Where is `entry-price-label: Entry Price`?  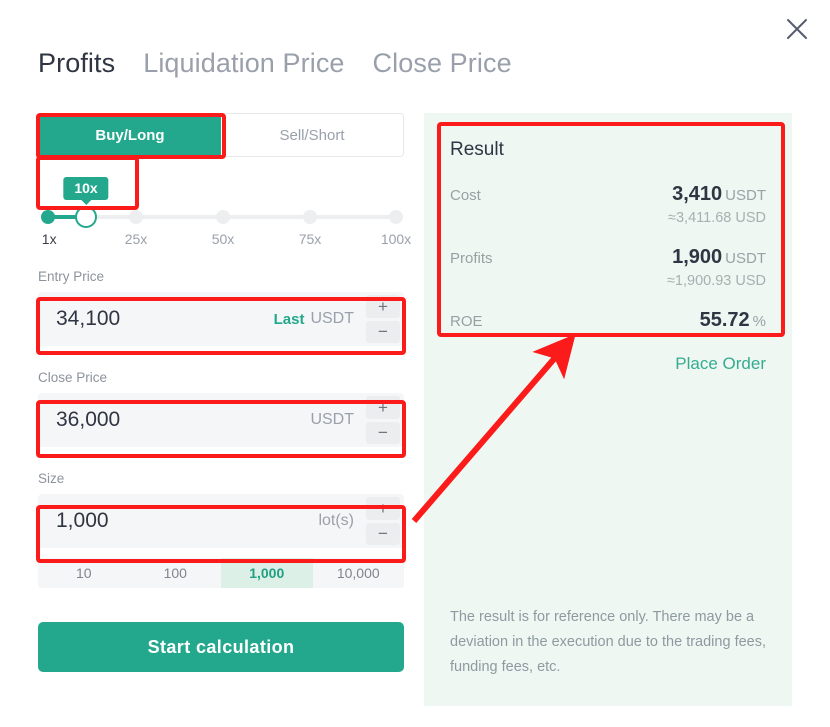 entry-price-label: Entry Price is located at coordinates (71, 276).